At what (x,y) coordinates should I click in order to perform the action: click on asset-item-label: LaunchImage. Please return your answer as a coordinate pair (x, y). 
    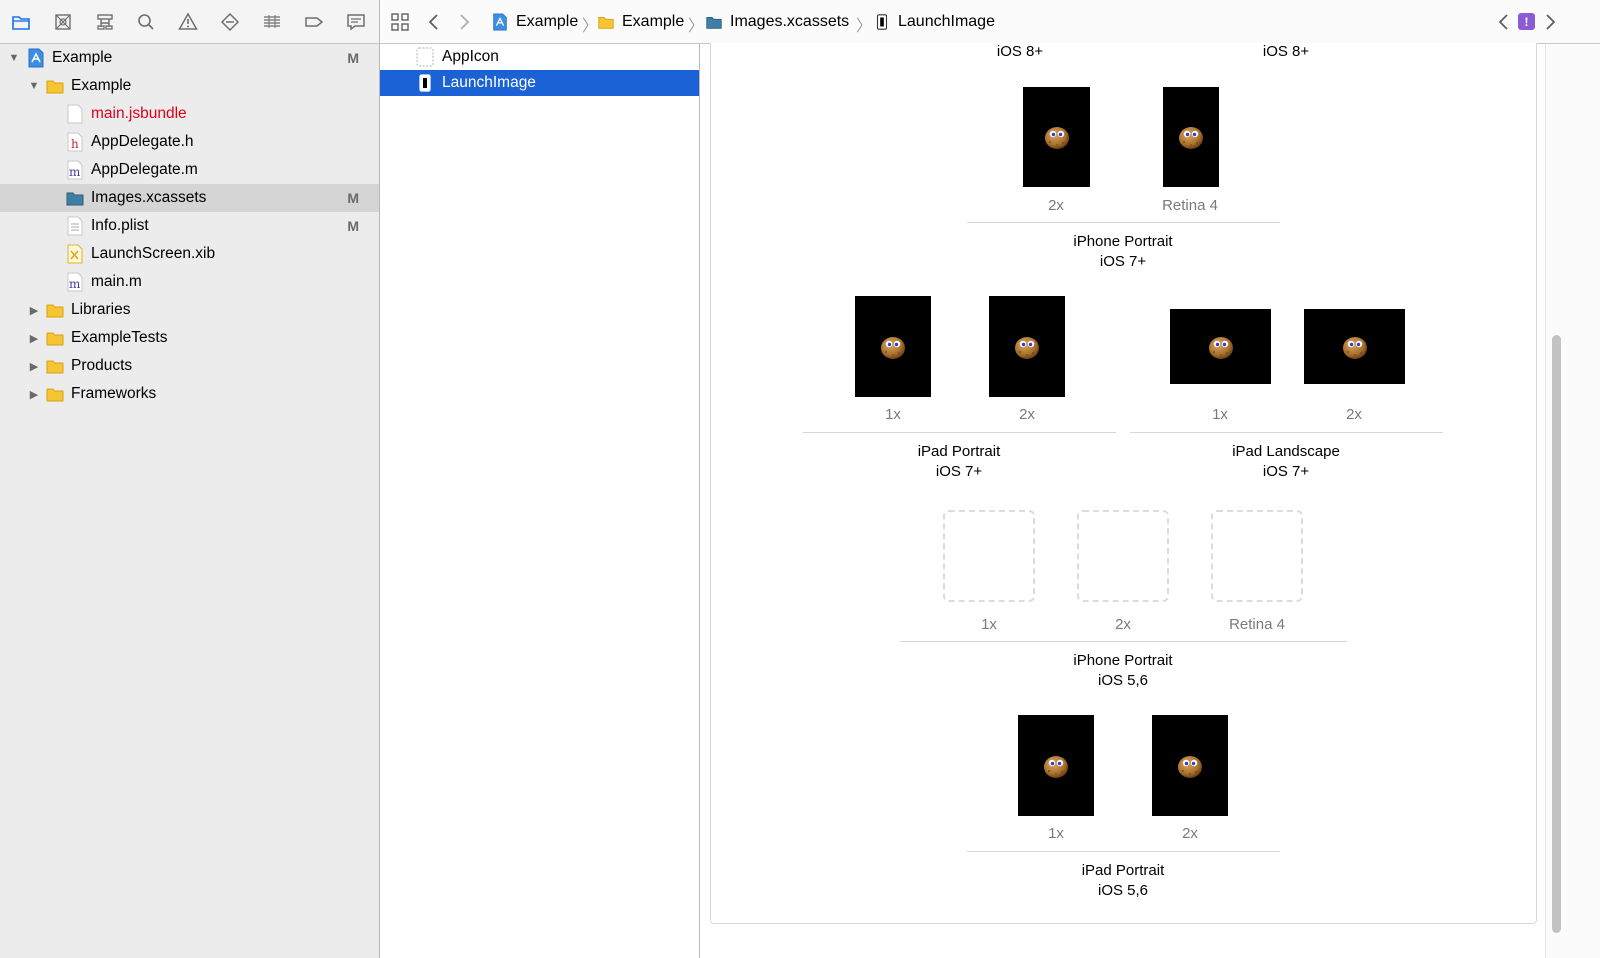
    Looking at the image, I should click on (489, 82).